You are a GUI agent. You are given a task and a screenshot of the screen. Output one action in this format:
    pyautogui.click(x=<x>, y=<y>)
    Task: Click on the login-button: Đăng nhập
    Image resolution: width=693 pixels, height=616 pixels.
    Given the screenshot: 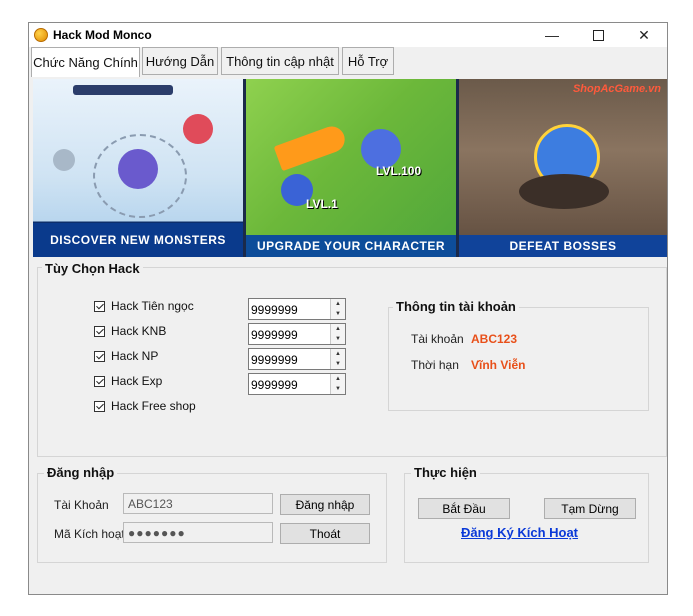 What is the action you would take?
    pyautogui.click(x=325, y=504)
    